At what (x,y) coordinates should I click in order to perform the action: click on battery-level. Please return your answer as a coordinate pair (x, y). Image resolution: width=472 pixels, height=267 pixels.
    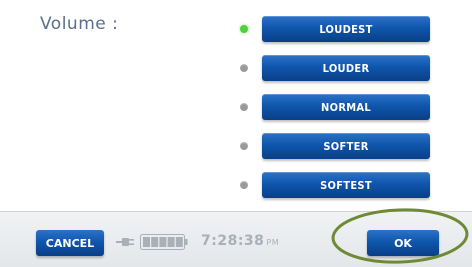
    Looking at the image, I should click on (163, 242).